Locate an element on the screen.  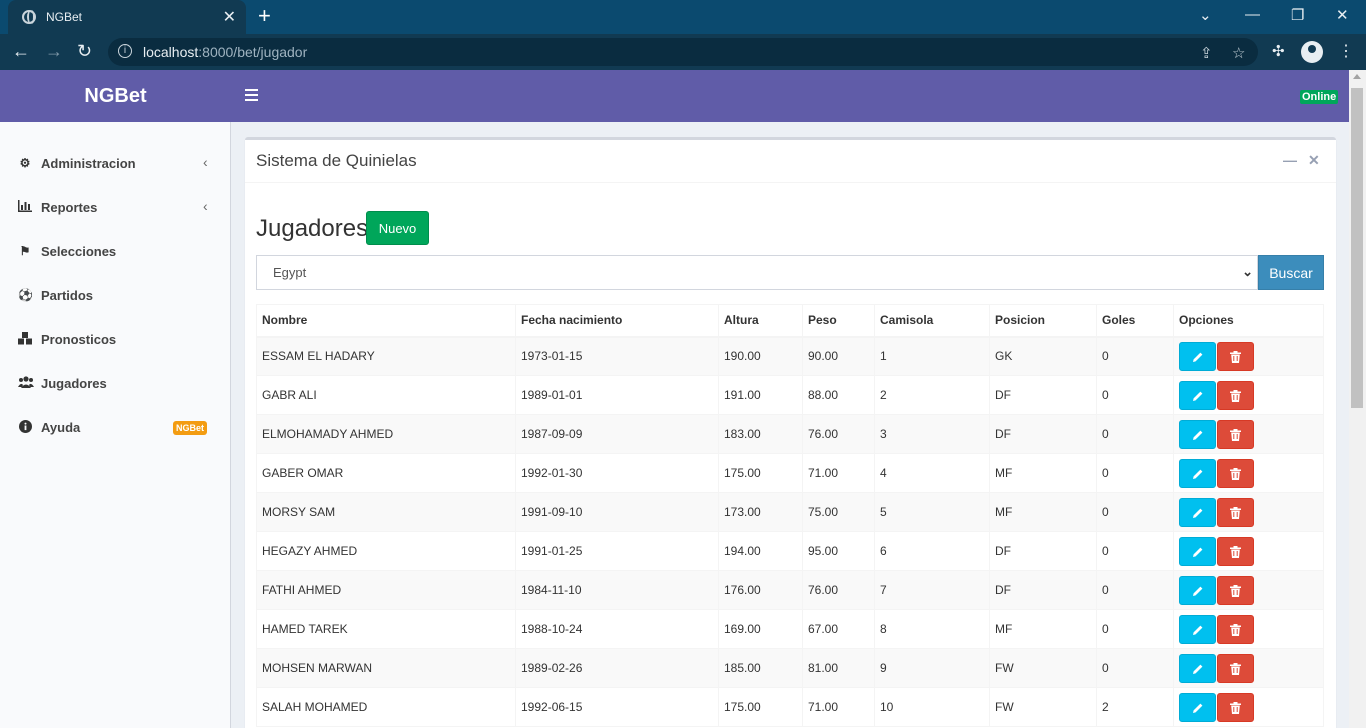
window-close-icon: ✕ is located at coordinates (1342, 15).